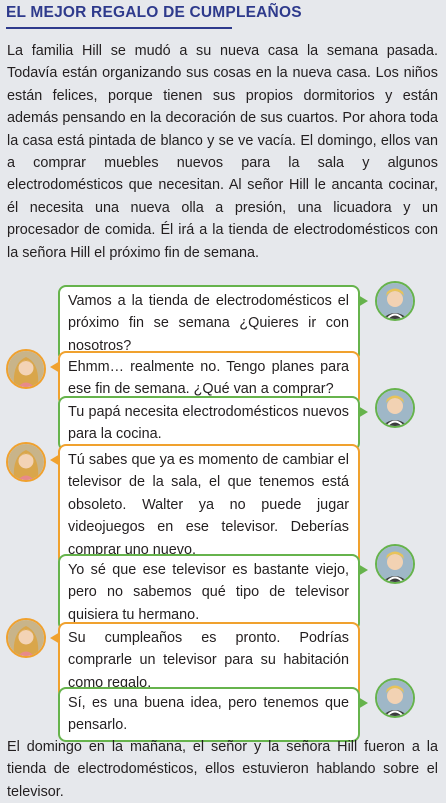 The width and height of the screenshot is (446, 803). What do you see at coordinates (154, 12) in the screenshot?
I see `page-title: El mejor regalo de cumpleaños` at bounding box center [154, 12].